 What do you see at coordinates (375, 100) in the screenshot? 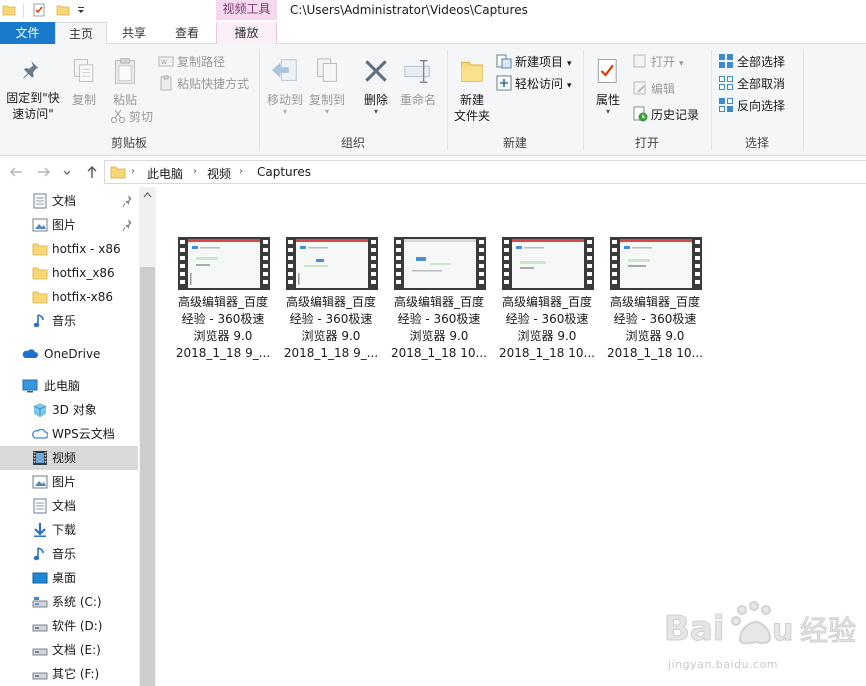
I see `delete-label: 删除` at bounding box center [375, 100].